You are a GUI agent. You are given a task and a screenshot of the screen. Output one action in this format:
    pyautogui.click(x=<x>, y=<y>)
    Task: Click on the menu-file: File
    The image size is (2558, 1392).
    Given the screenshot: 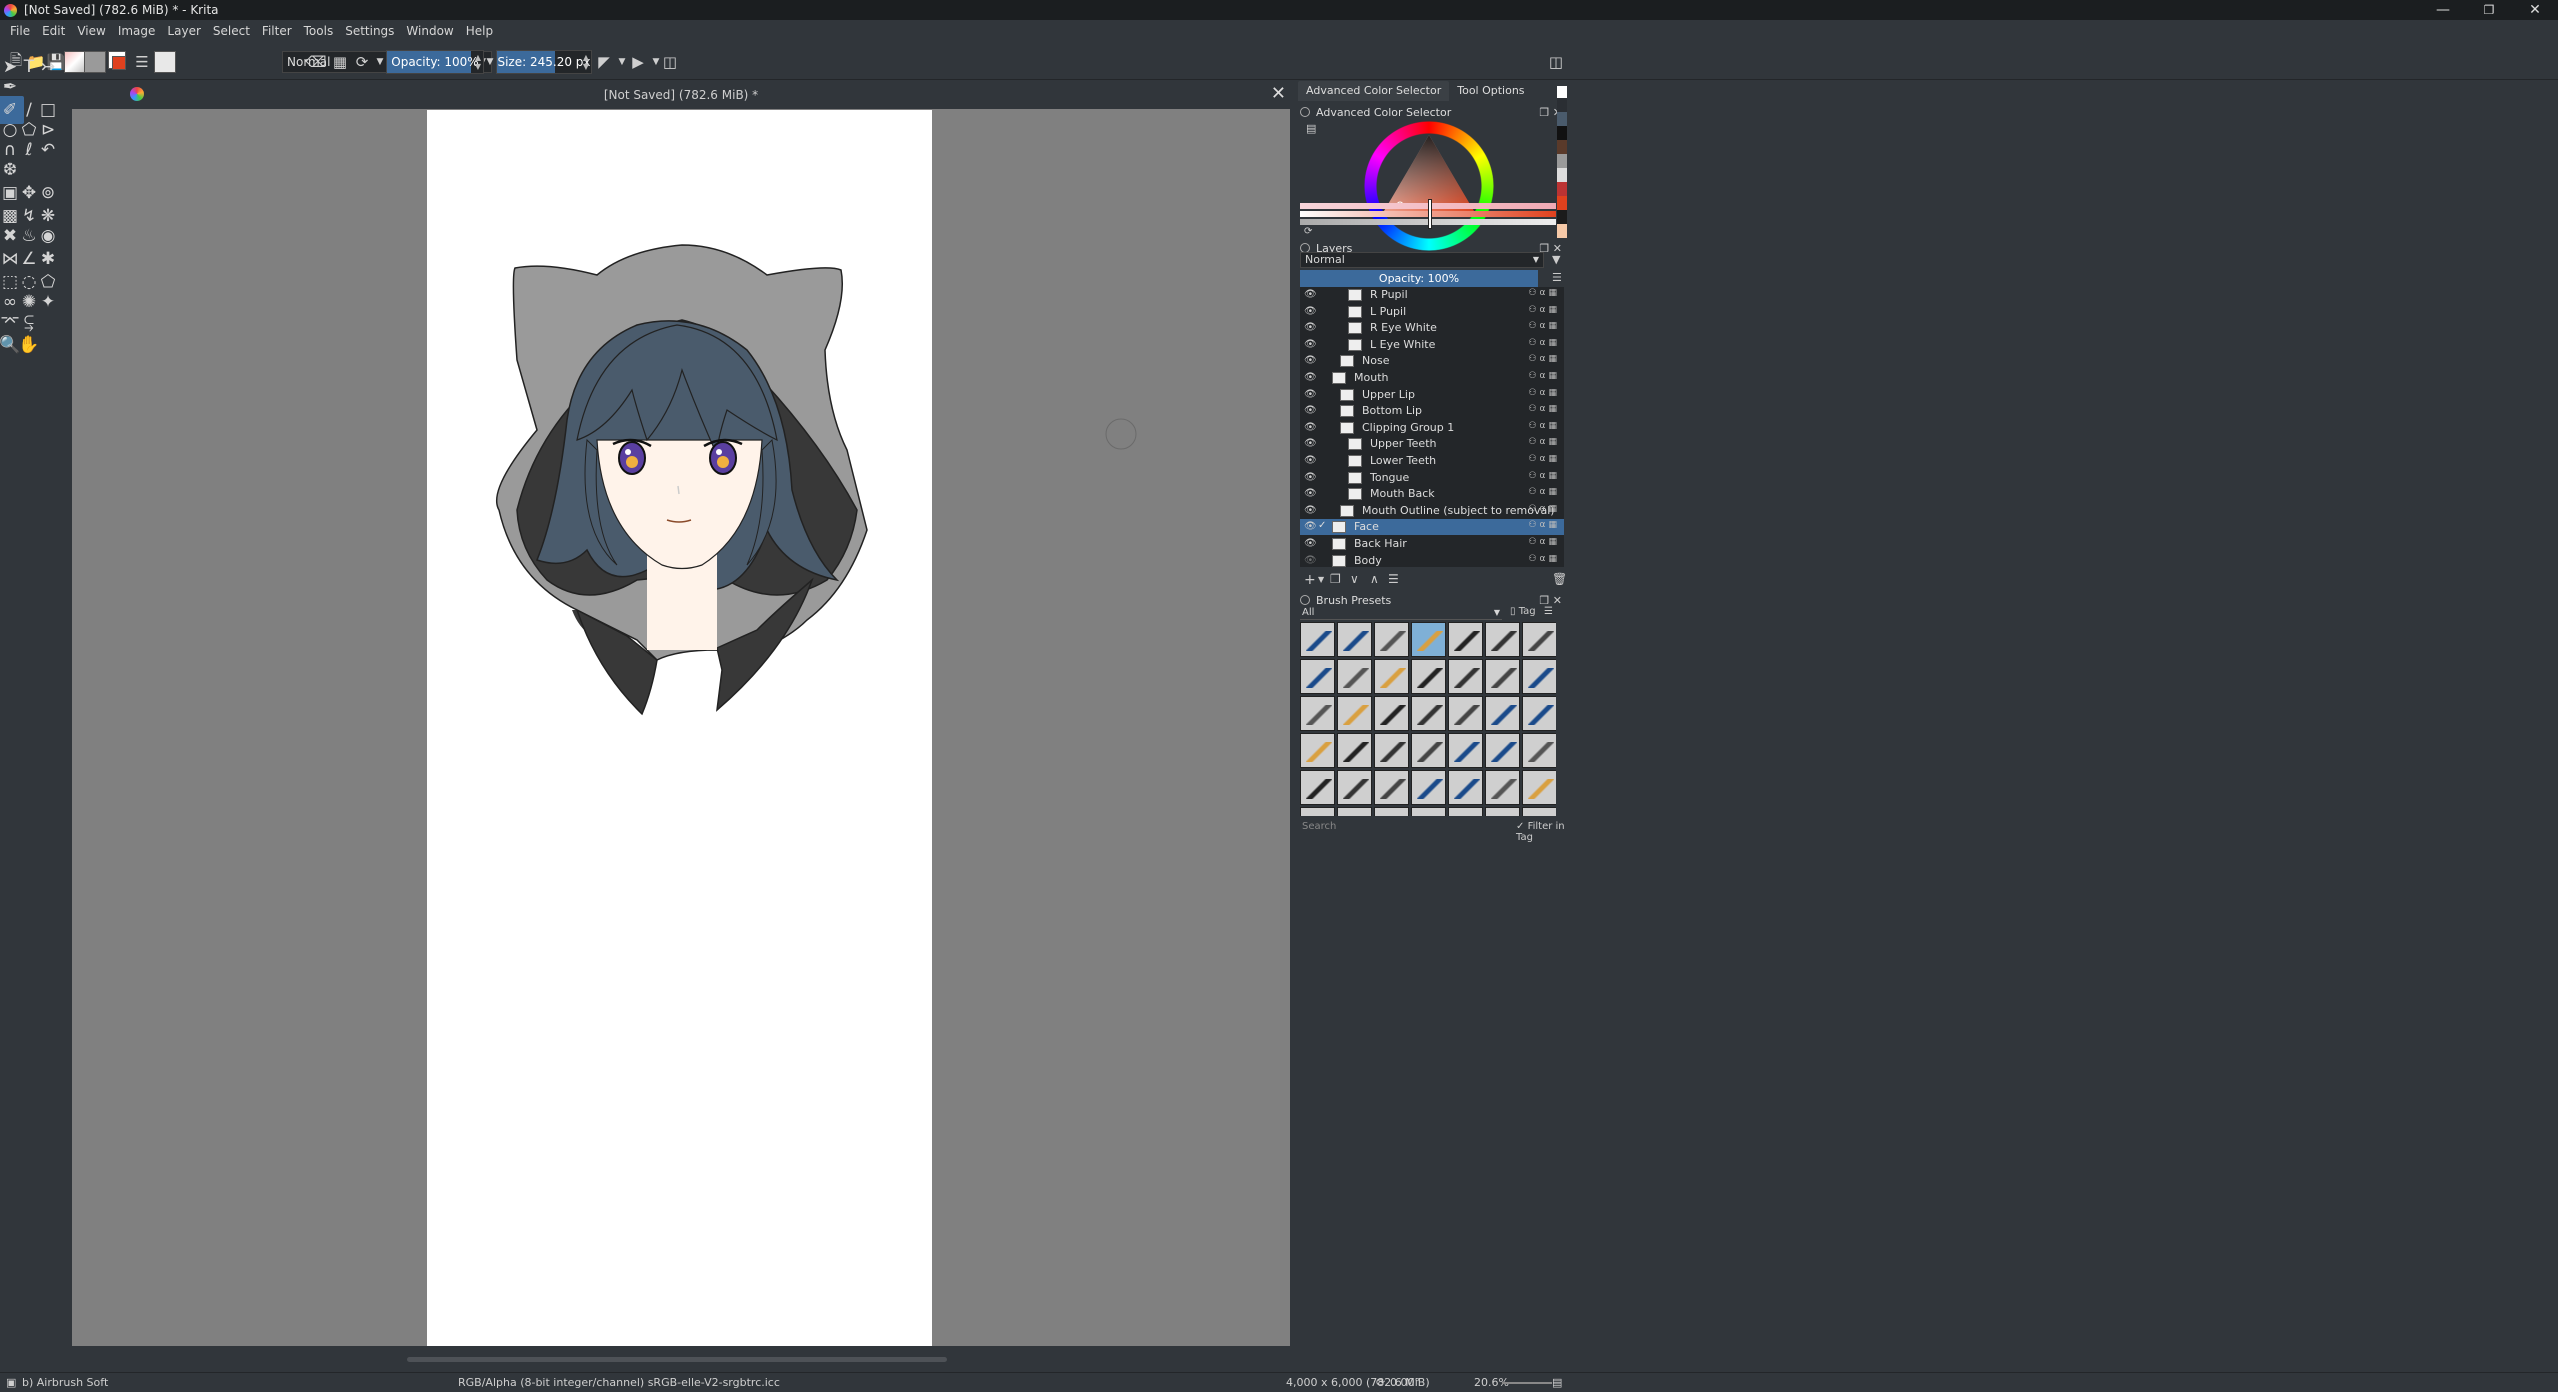 What is the action you would take?
    pyautogui.click(x=20, y=31)
    